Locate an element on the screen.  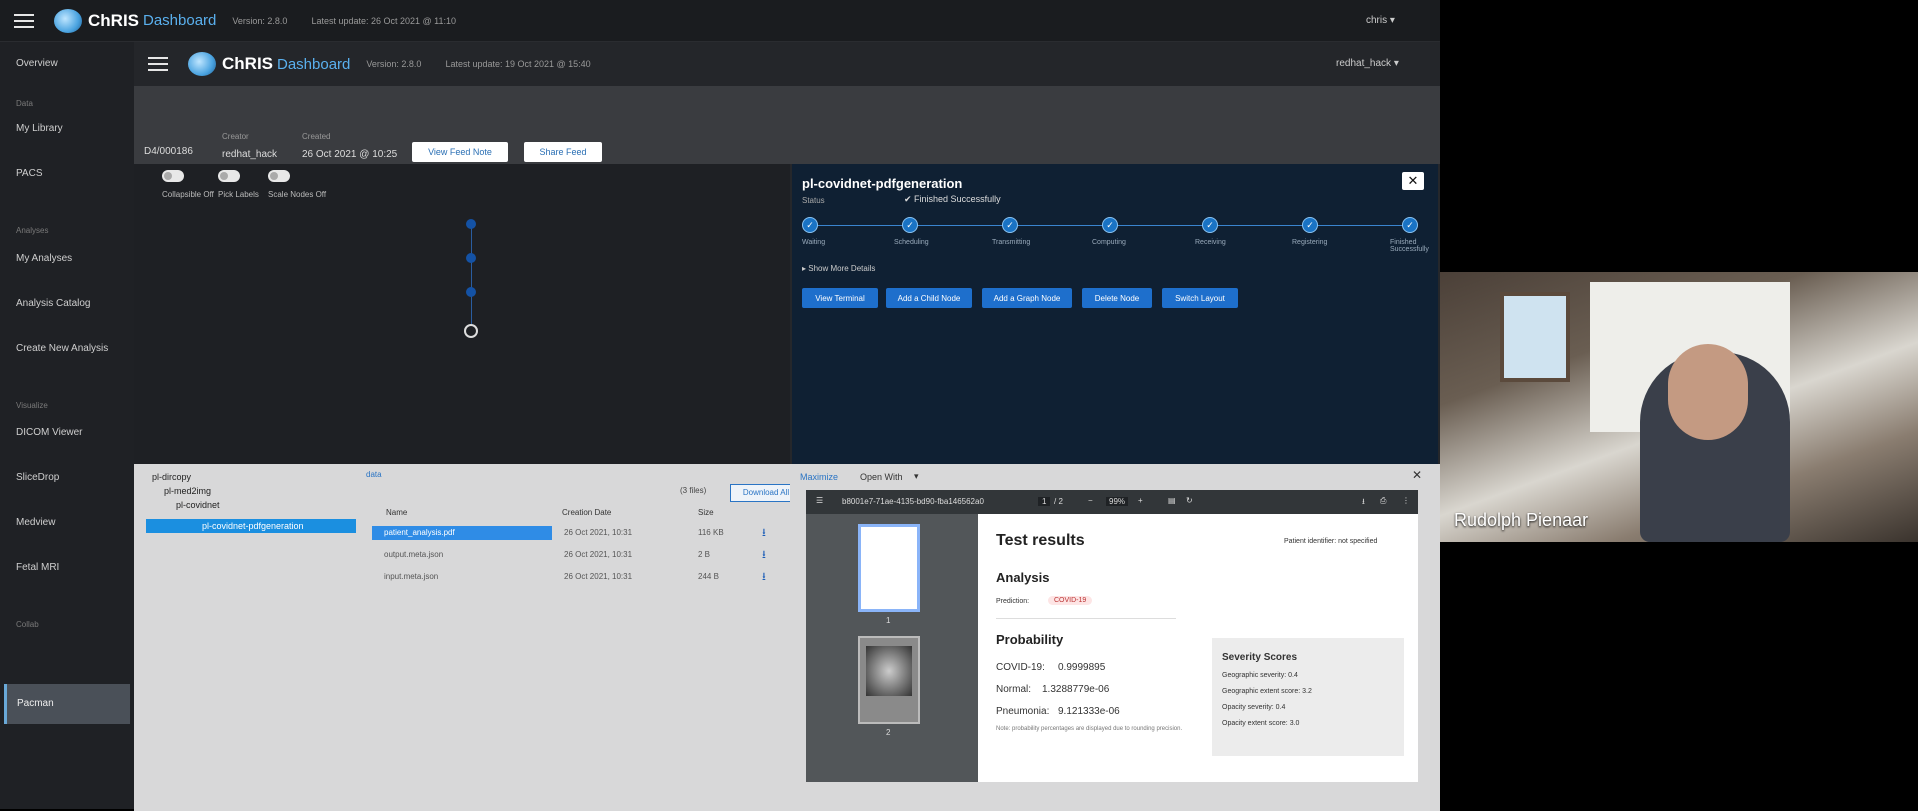
col-header-size: Size is located at coordinates (706, 512).